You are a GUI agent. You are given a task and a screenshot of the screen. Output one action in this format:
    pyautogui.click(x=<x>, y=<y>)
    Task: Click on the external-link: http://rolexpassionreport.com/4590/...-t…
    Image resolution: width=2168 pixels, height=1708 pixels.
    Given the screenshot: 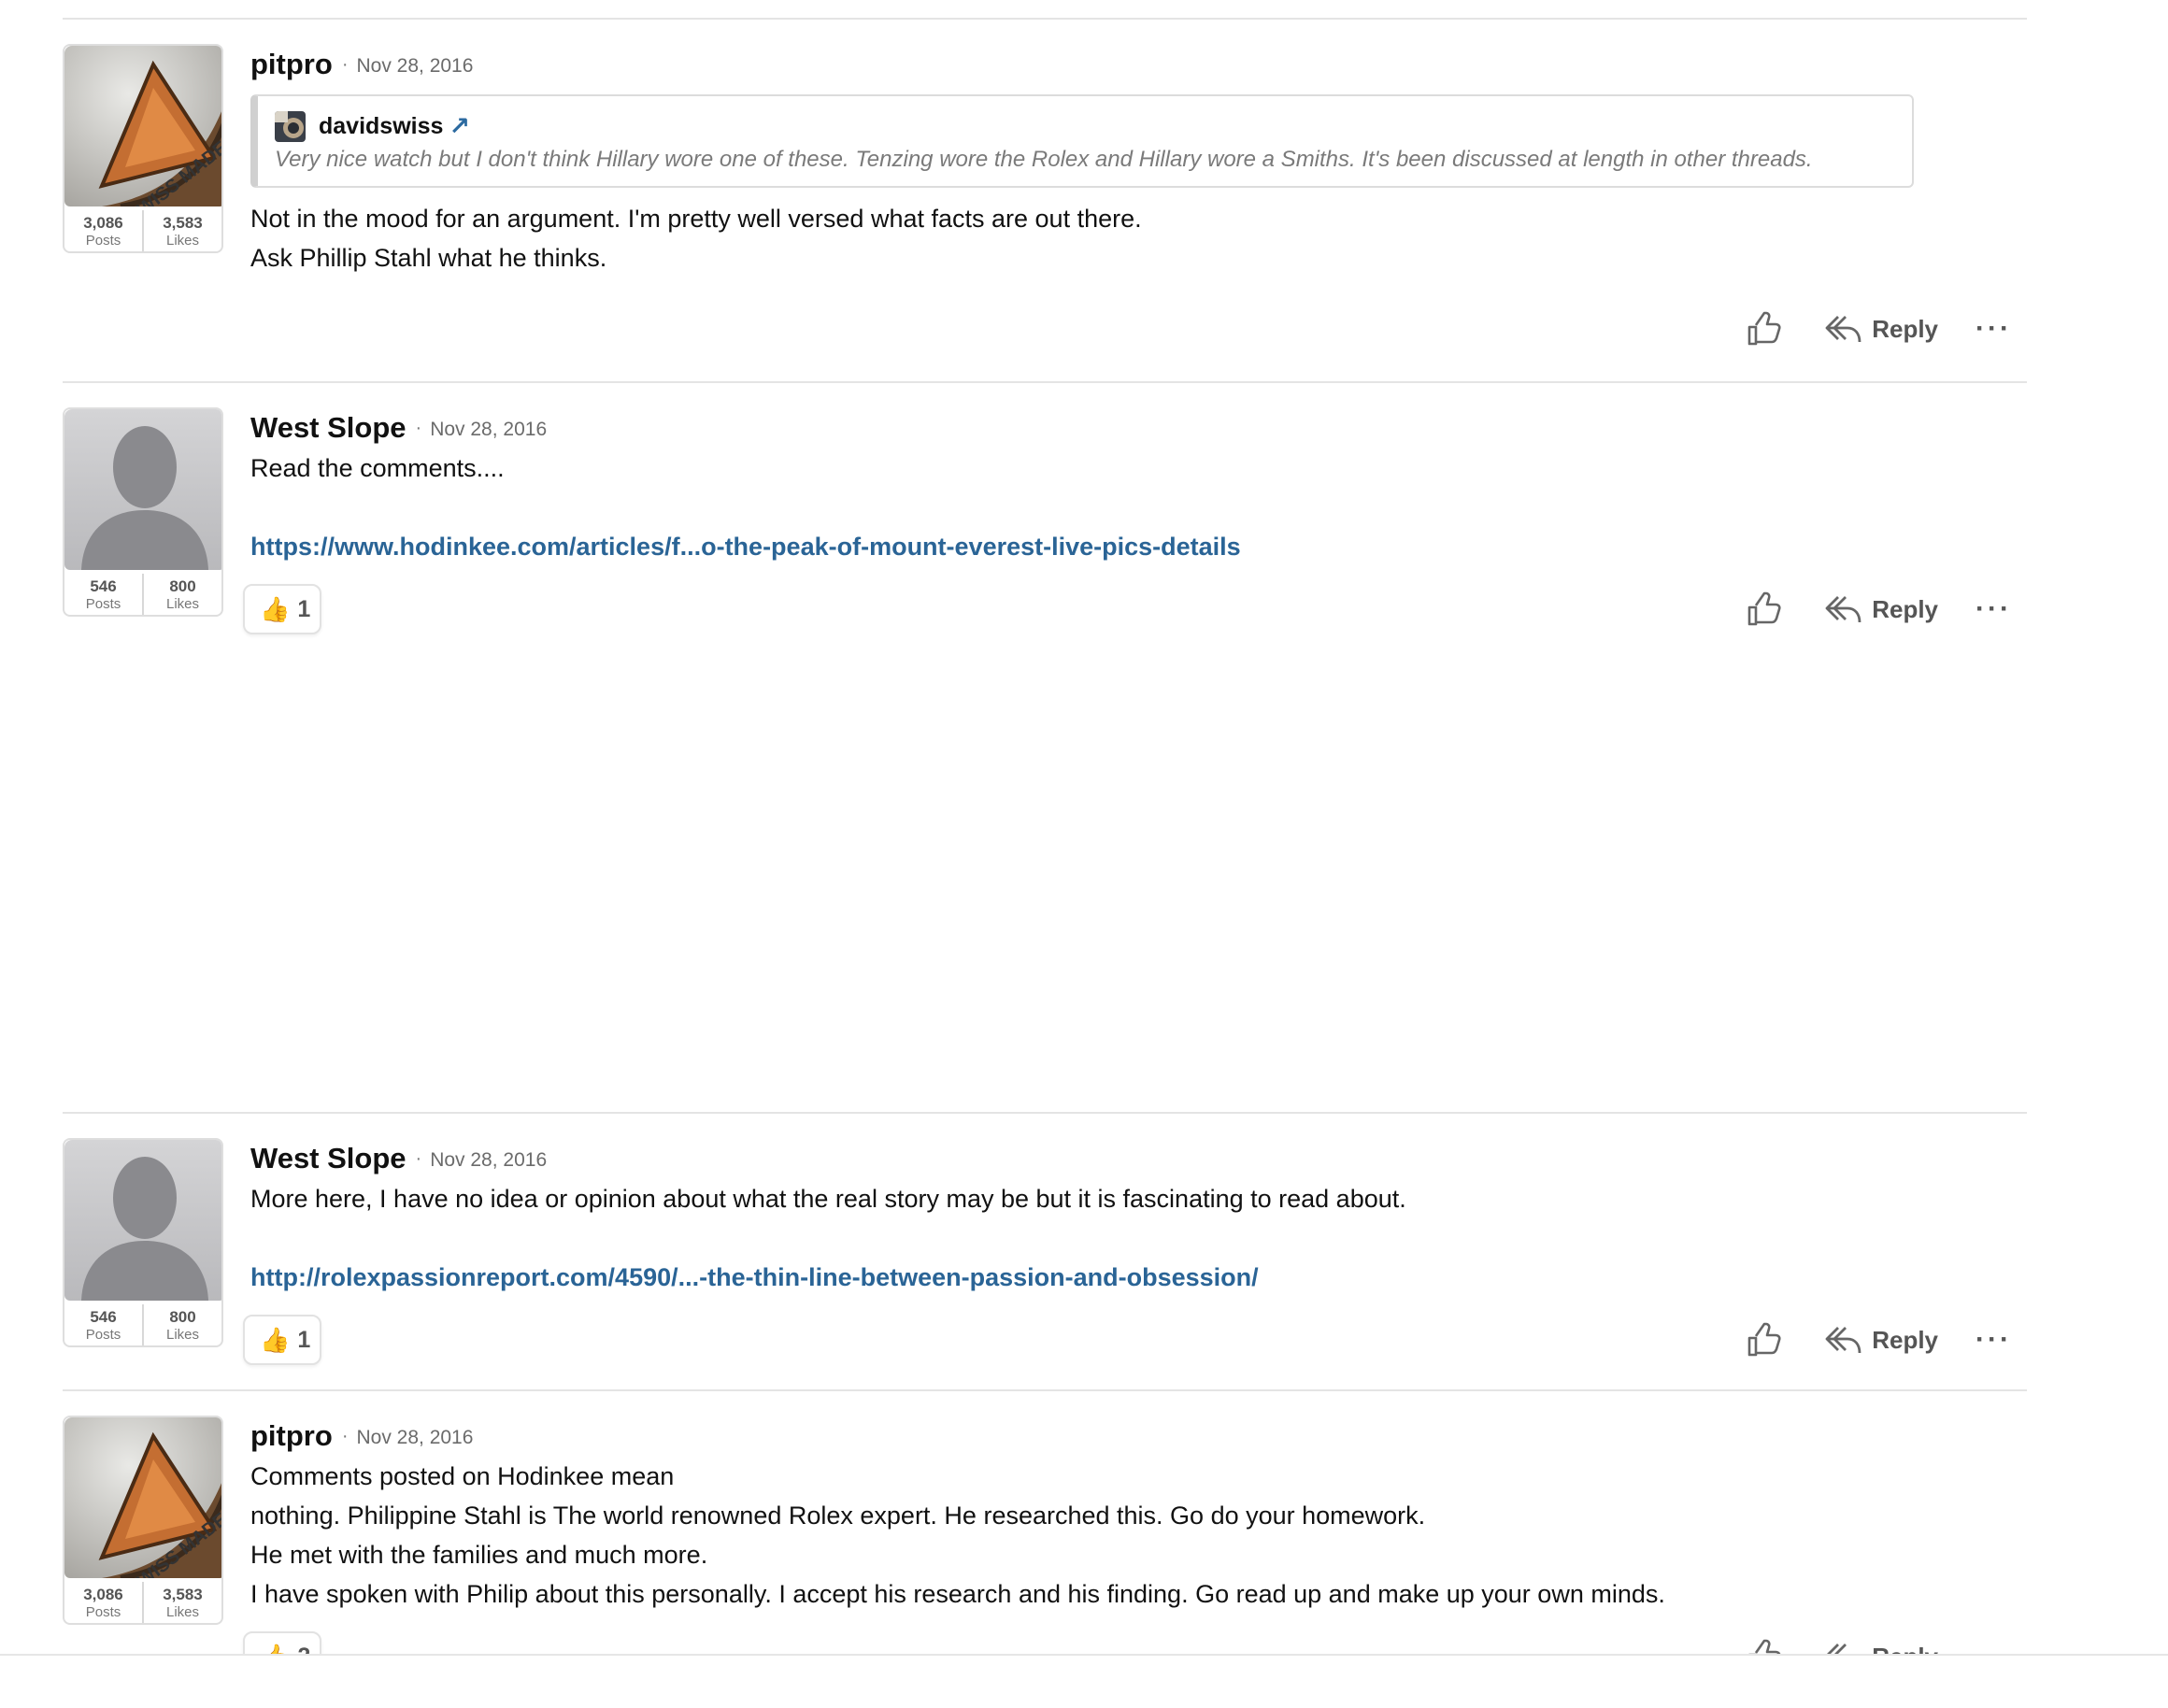 What is the action you would take?
    pyautogui.click(x=1138, y=1278)
    